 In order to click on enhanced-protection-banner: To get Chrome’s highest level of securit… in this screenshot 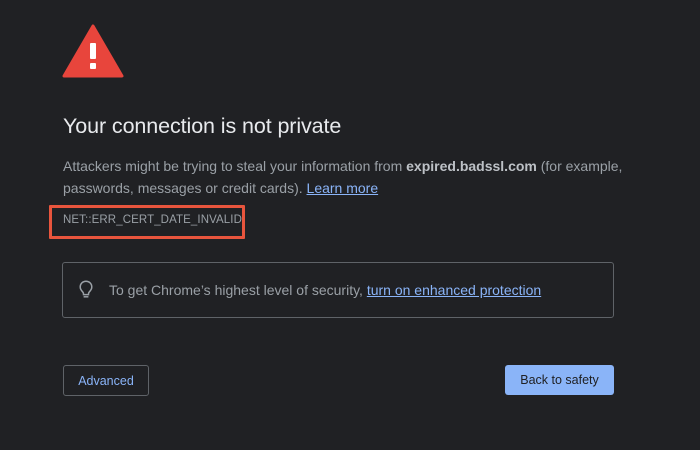, I will do `click(338, 290)`.